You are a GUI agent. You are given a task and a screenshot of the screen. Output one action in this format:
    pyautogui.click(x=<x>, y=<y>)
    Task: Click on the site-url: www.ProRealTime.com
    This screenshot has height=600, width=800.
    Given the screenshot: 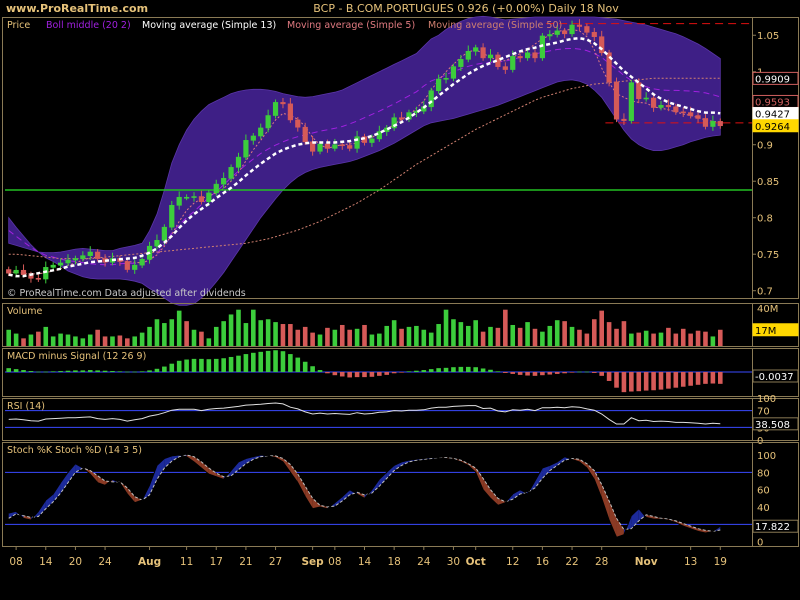 What is the action you would take?
    pyautogui.click(x=77, y=8)
    